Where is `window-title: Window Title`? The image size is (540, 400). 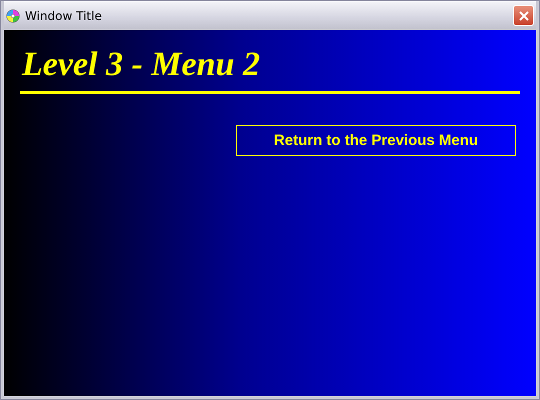 window-title: Window Title is located at coordinates (64, 15).